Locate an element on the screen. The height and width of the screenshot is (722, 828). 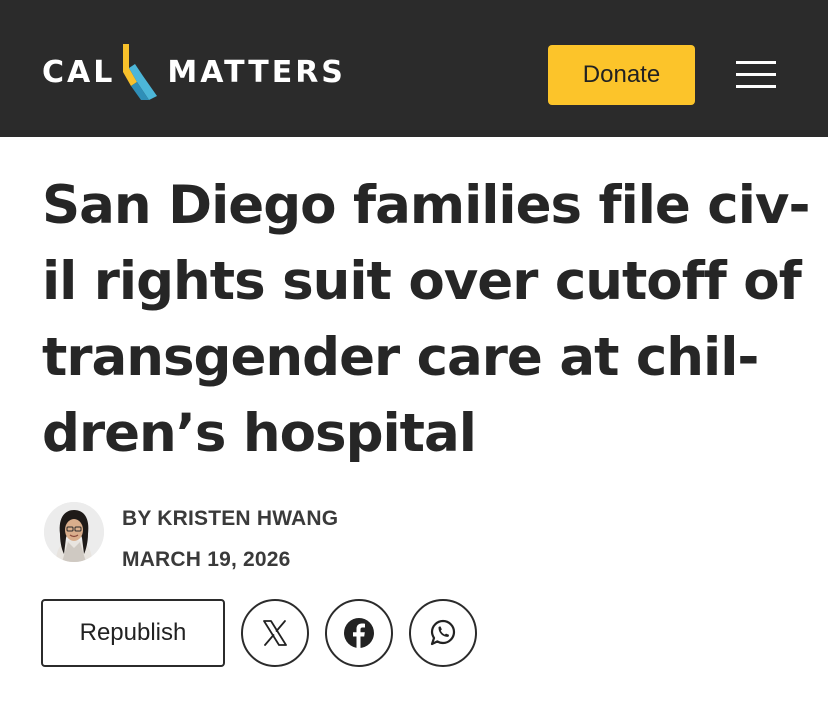
headline-line: San Diego families file civ- is located at coordinates (426, 205).